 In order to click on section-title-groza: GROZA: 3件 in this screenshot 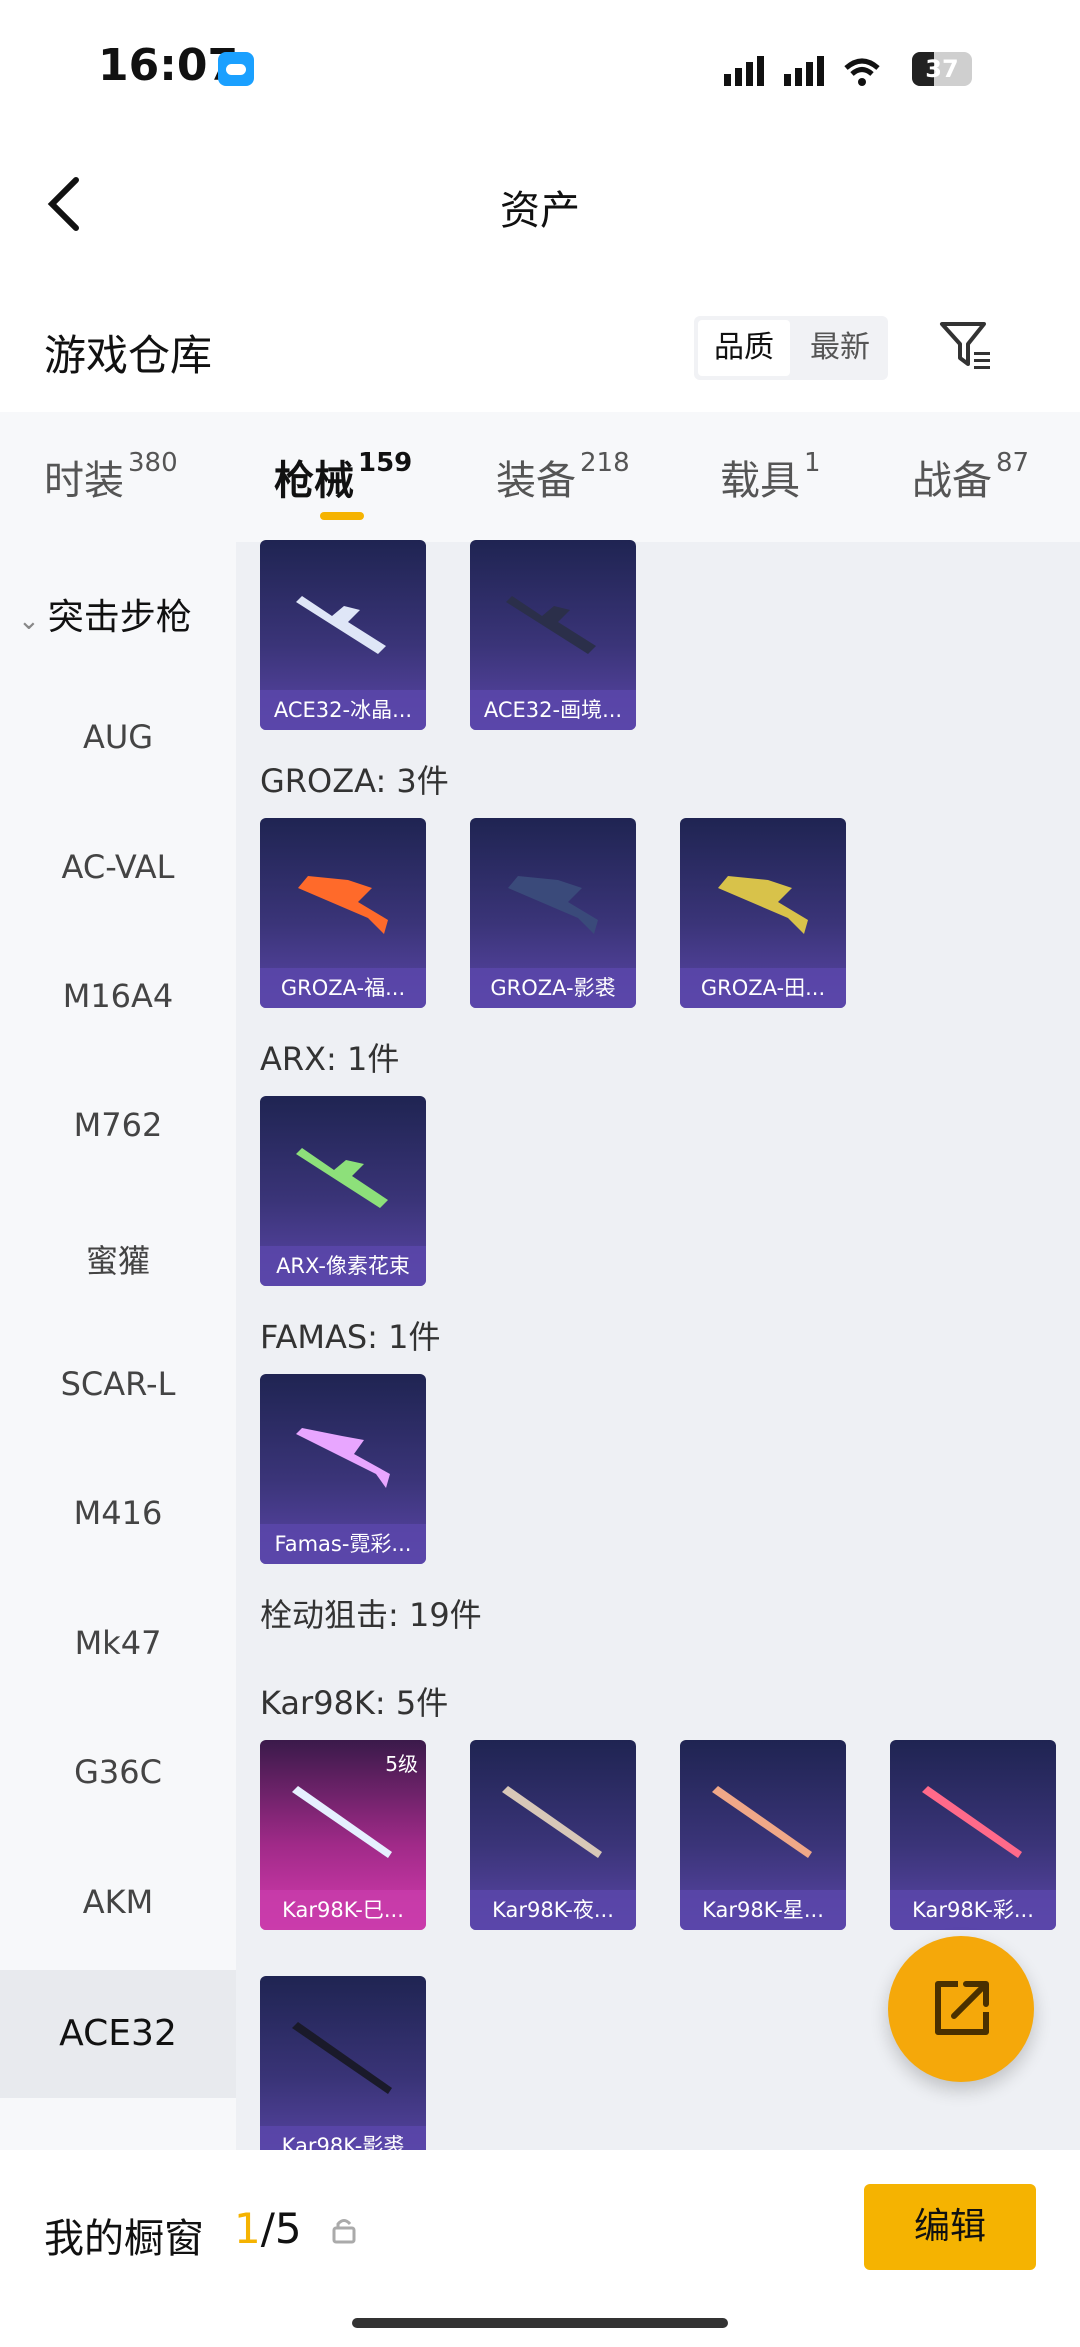, I will do `click(354, 781)`.